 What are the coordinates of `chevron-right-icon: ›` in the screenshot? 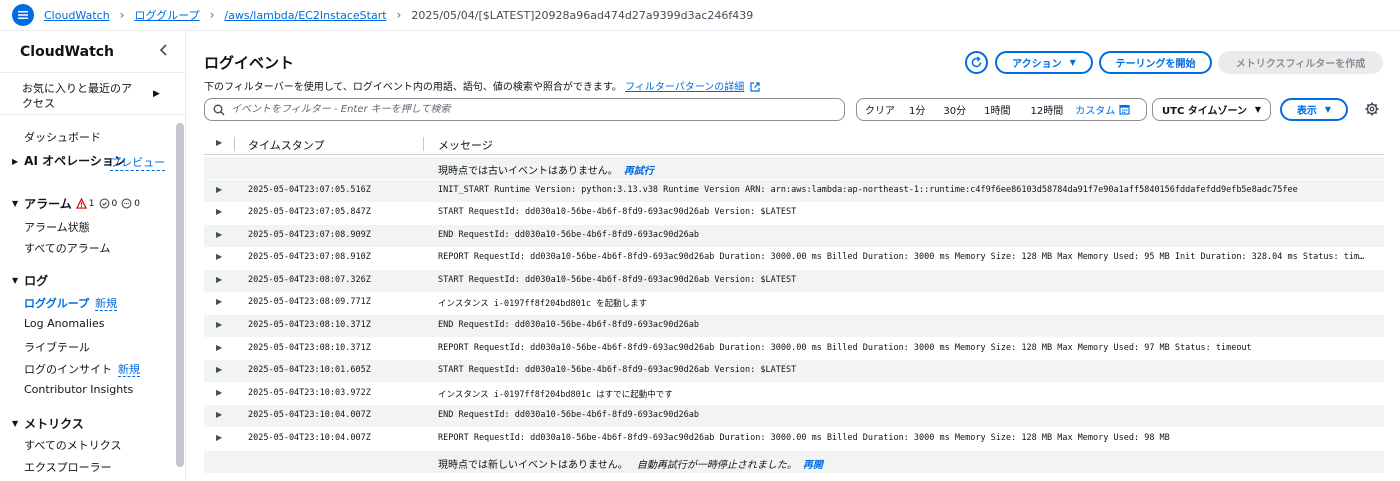 It's located at (399, 15).